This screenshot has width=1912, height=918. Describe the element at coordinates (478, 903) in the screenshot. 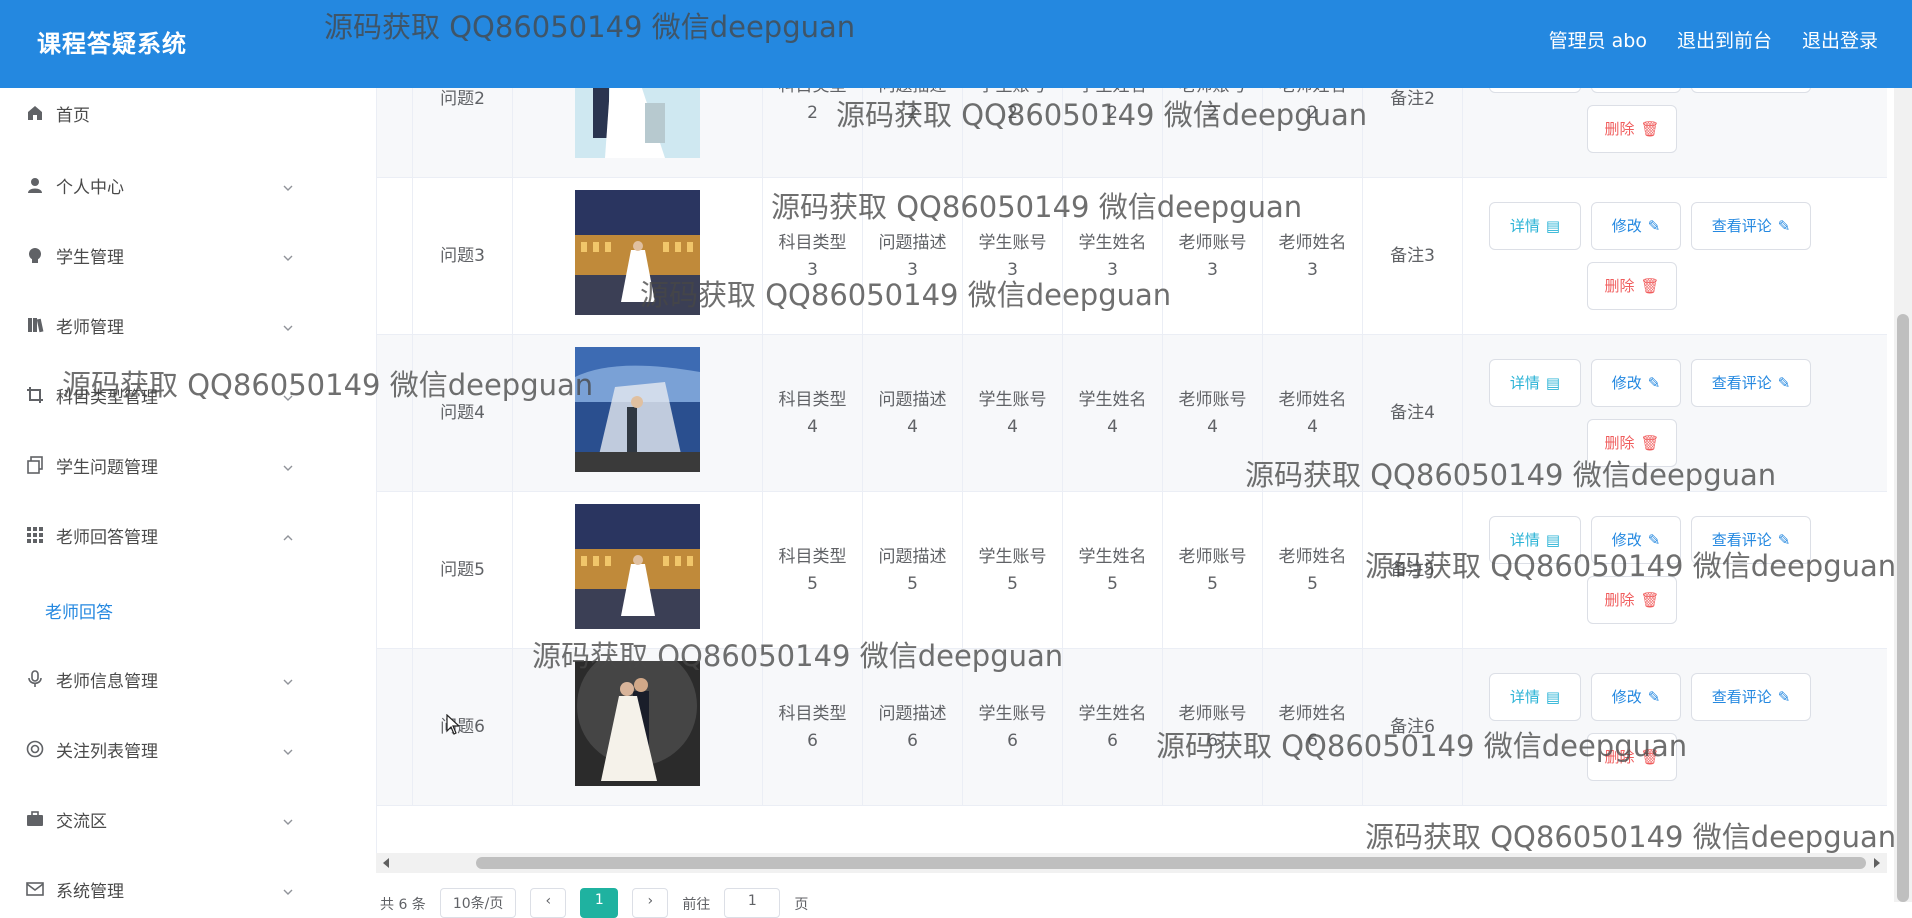

I see `page-size-select: 10条/页` at that location.